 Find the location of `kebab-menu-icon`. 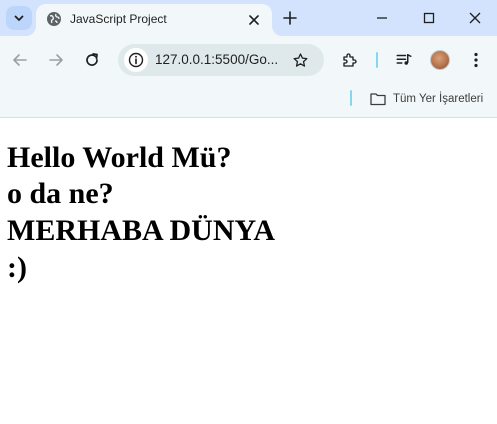

kebab-menu-icon is located at coordinates (476, 60).